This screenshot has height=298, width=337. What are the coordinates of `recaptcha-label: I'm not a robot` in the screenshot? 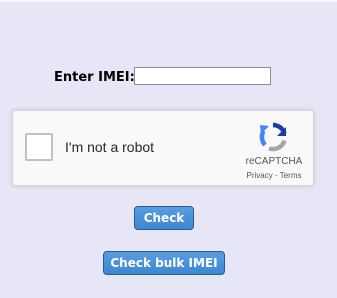 It's located at (110, 147).